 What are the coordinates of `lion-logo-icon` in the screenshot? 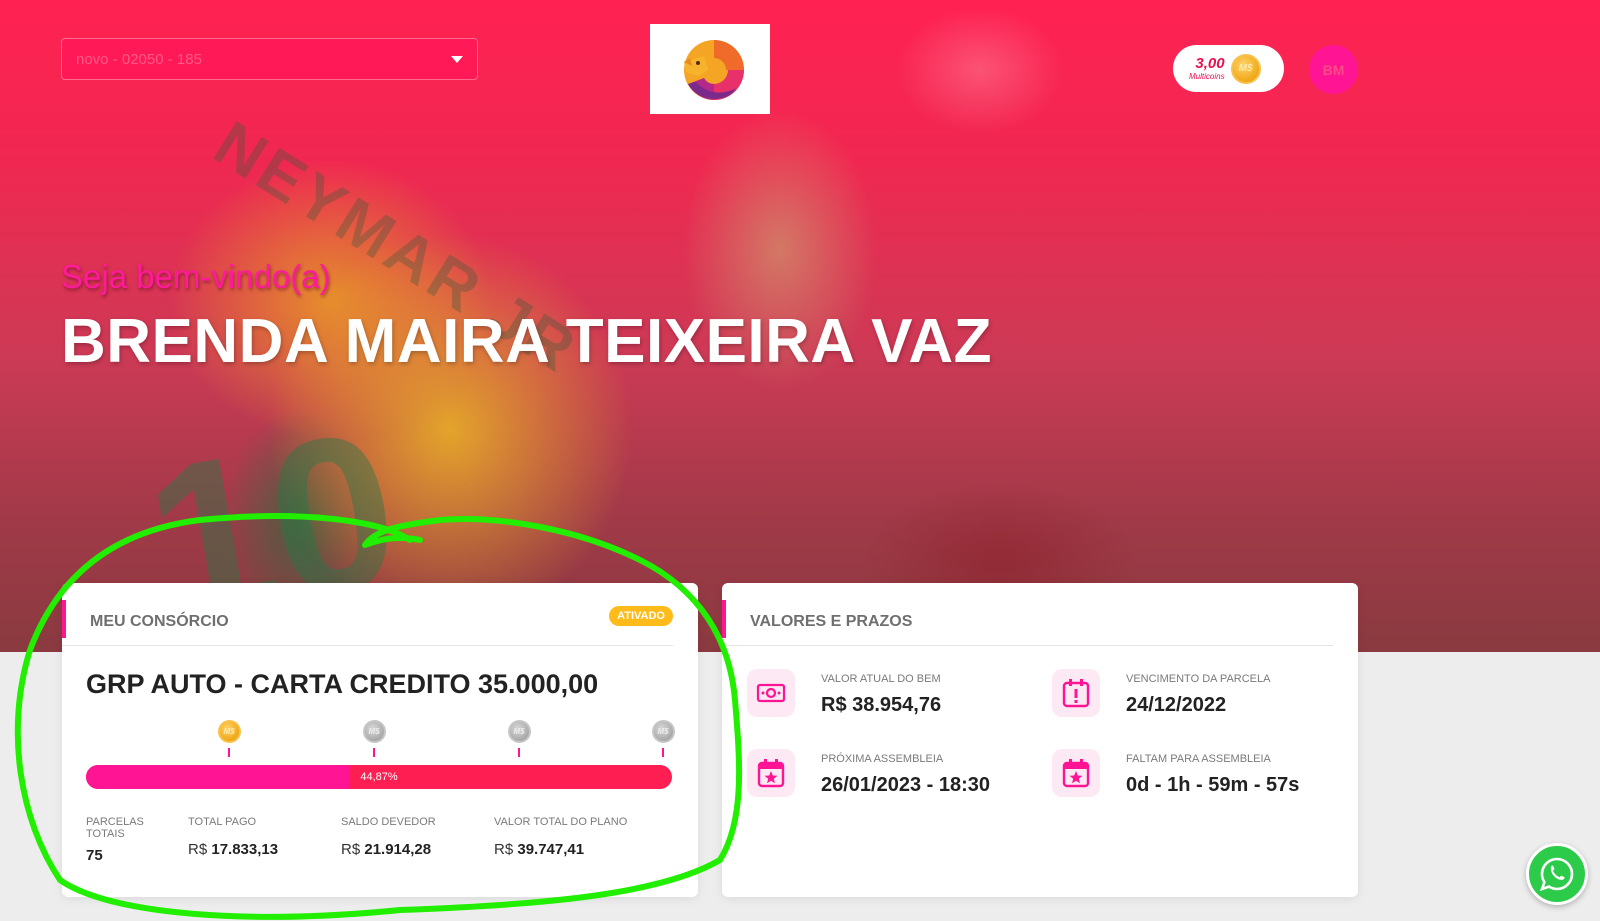 It's located at (714, 70).